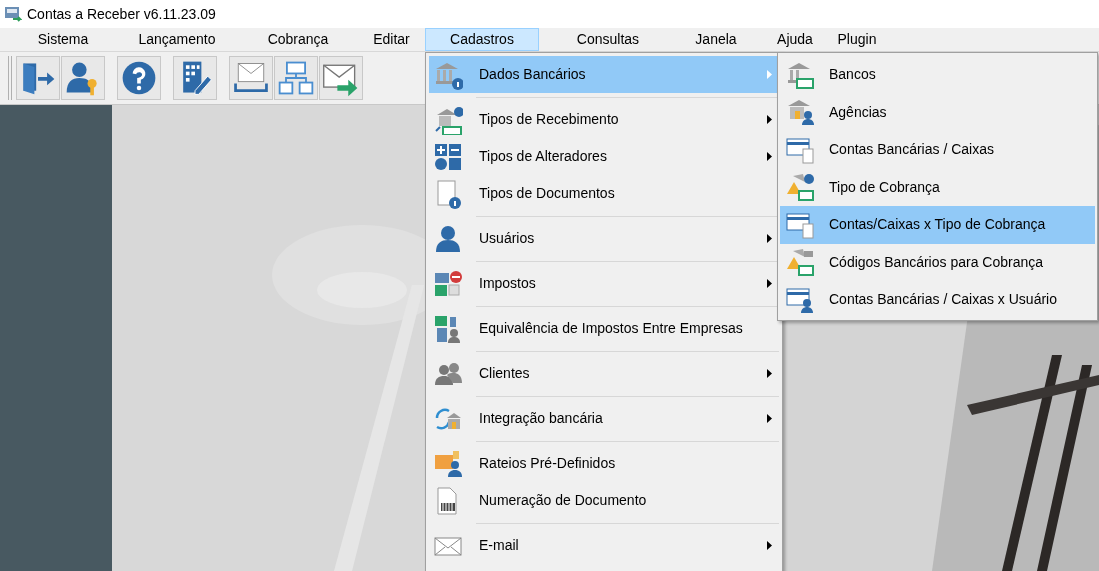  Describe the element at coordinates (13, 14) in the screenshot. I see `app-icon` at that location.